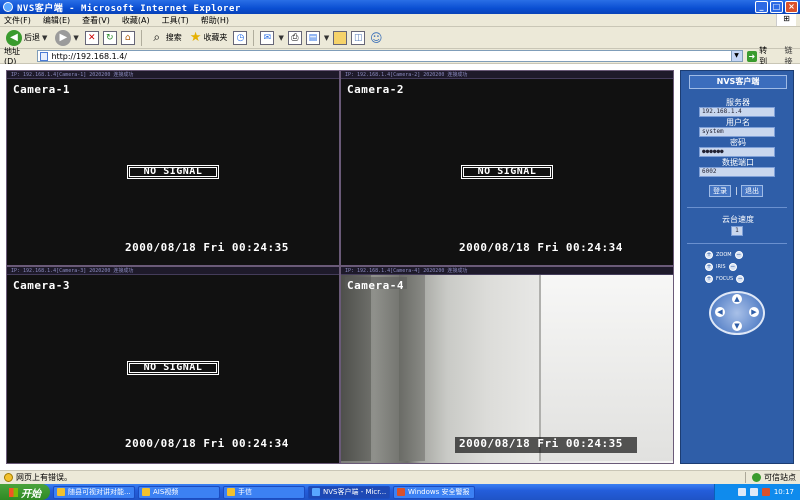 This screenshot has height=500, width=800. Describe the element at coordinates (738, 219) in the screenshot. I see `ptz-speed-label: 云台速度` at that location.